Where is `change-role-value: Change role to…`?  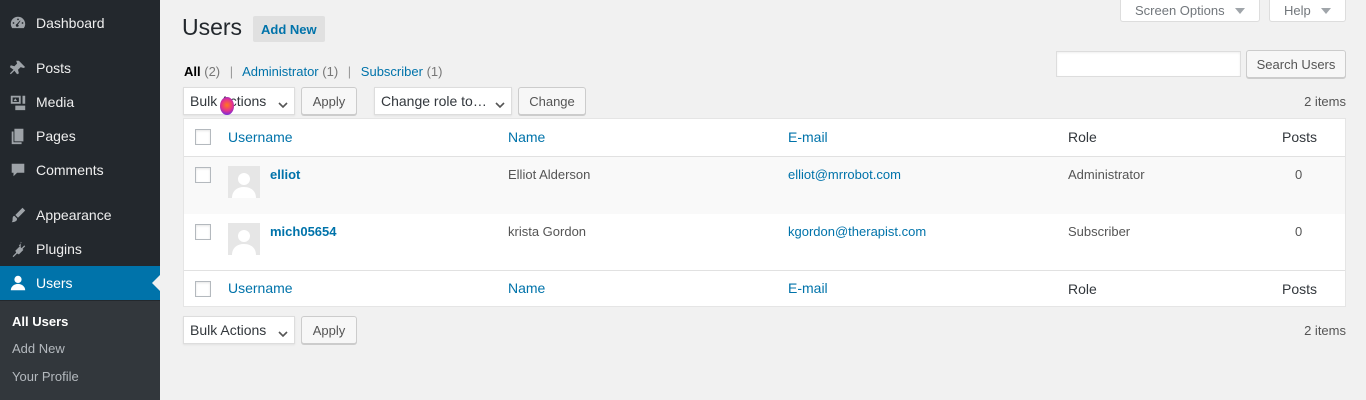 change-role-value: Change role to… is located at coordinates (434, 101).